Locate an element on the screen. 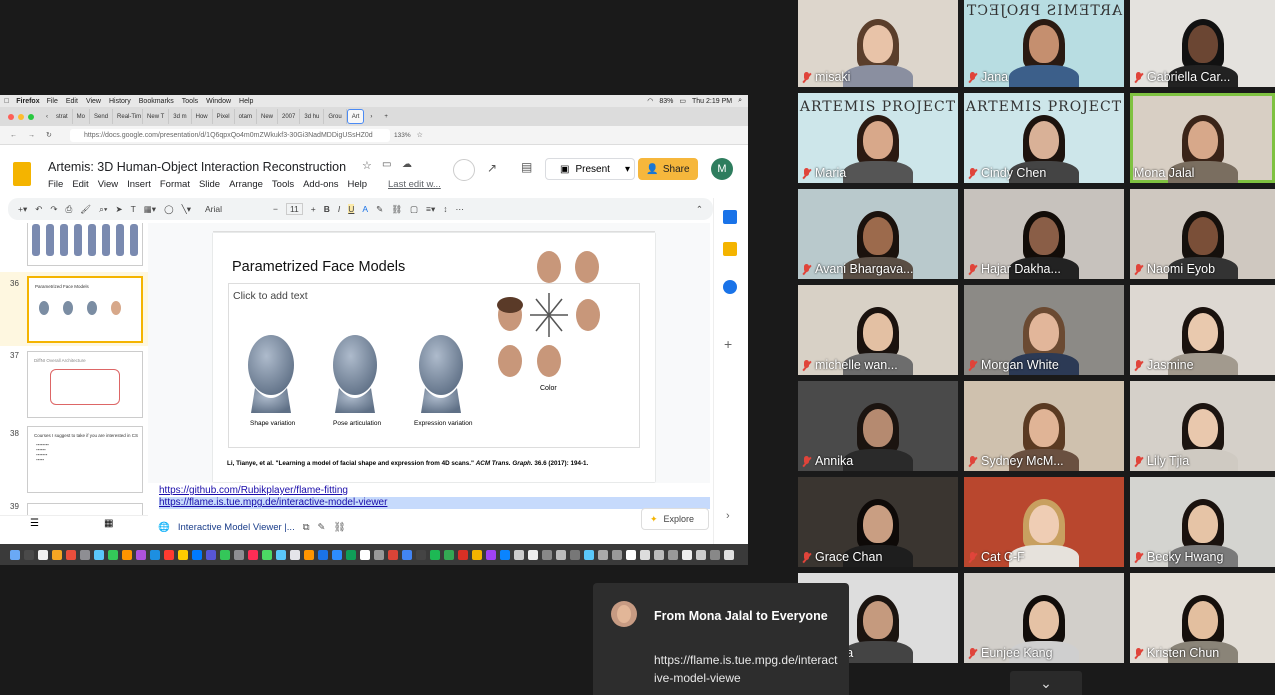 The width and height of the screenshot is (1275, 695). tasks-icon is located at coordinates (730, 287).